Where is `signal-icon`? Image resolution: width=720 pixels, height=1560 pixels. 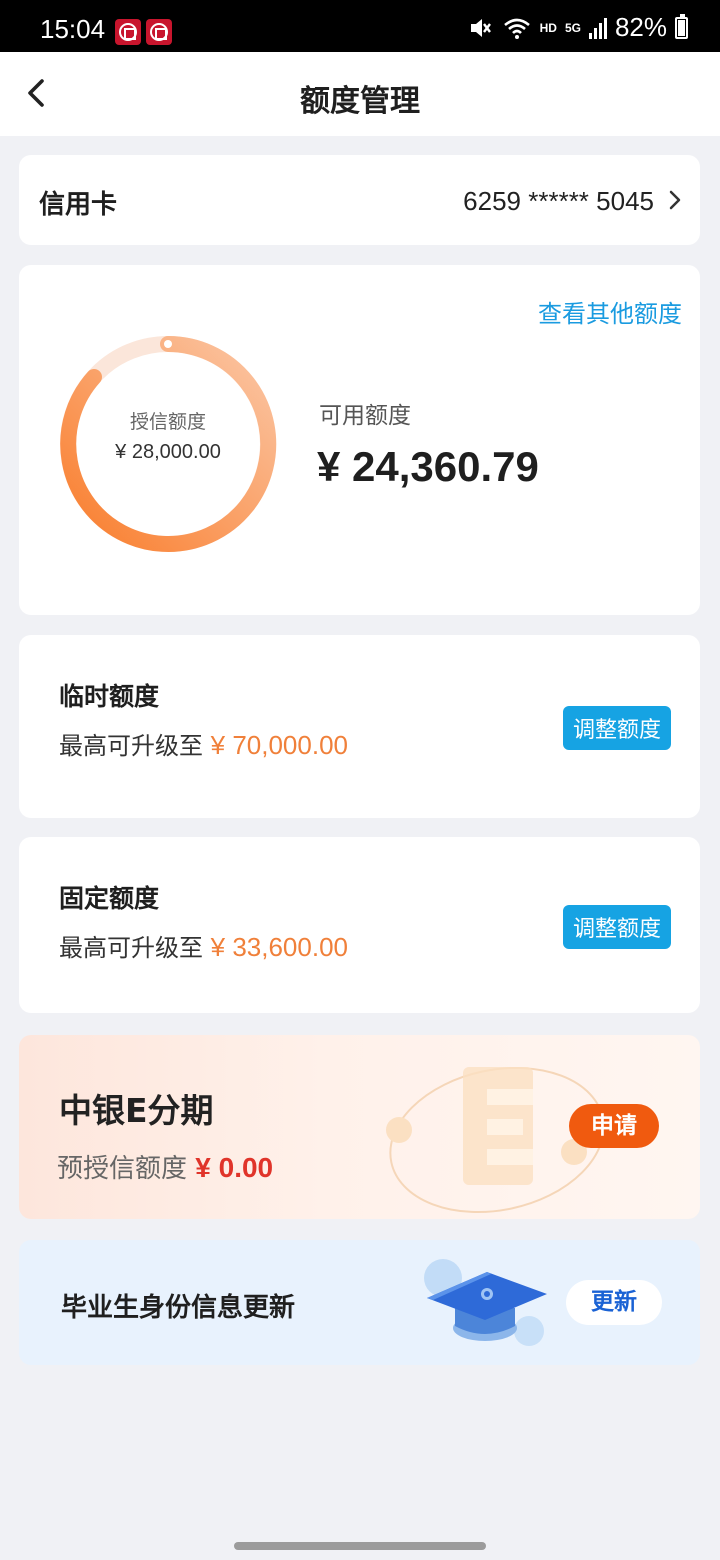
signal-icon is located at coordinates (597, 28).